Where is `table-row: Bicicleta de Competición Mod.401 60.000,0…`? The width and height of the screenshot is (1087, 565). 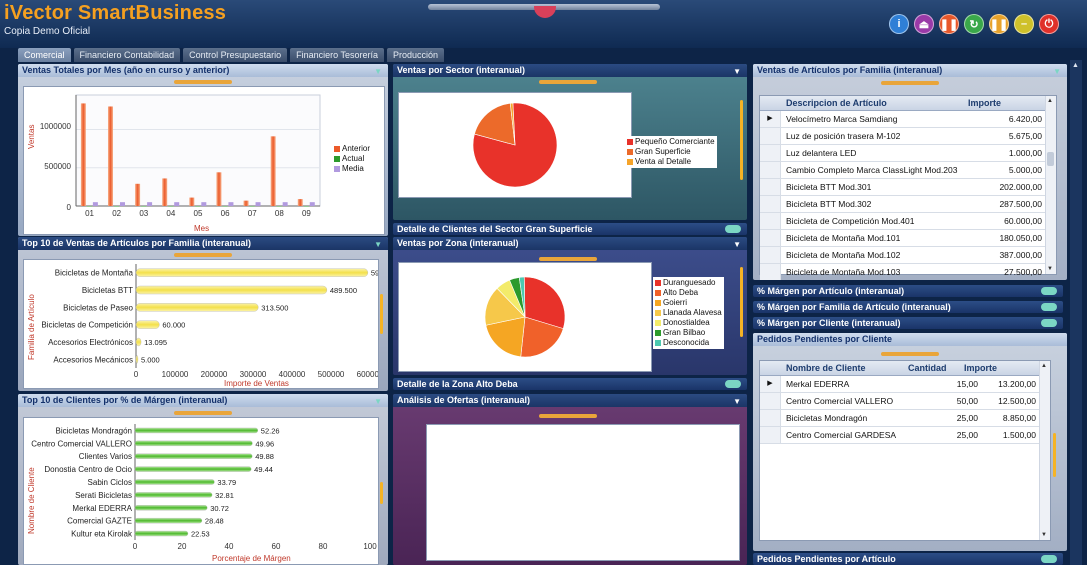
table-row: Bicicleta de Competición Mod.401 60.000,0… is located at coordinates (903, 221).